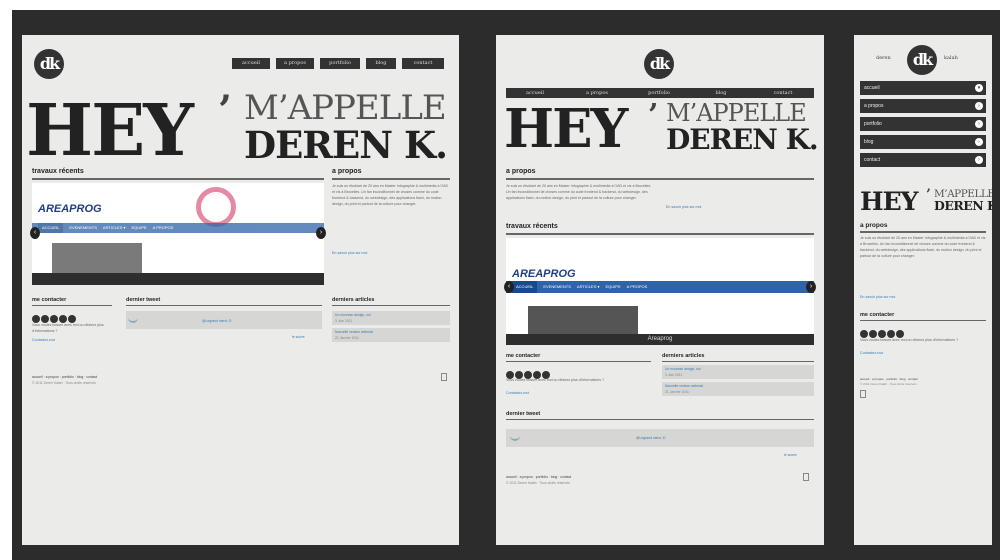  I want to click on article-date: 3 Juin 2011, so click(674, 375).